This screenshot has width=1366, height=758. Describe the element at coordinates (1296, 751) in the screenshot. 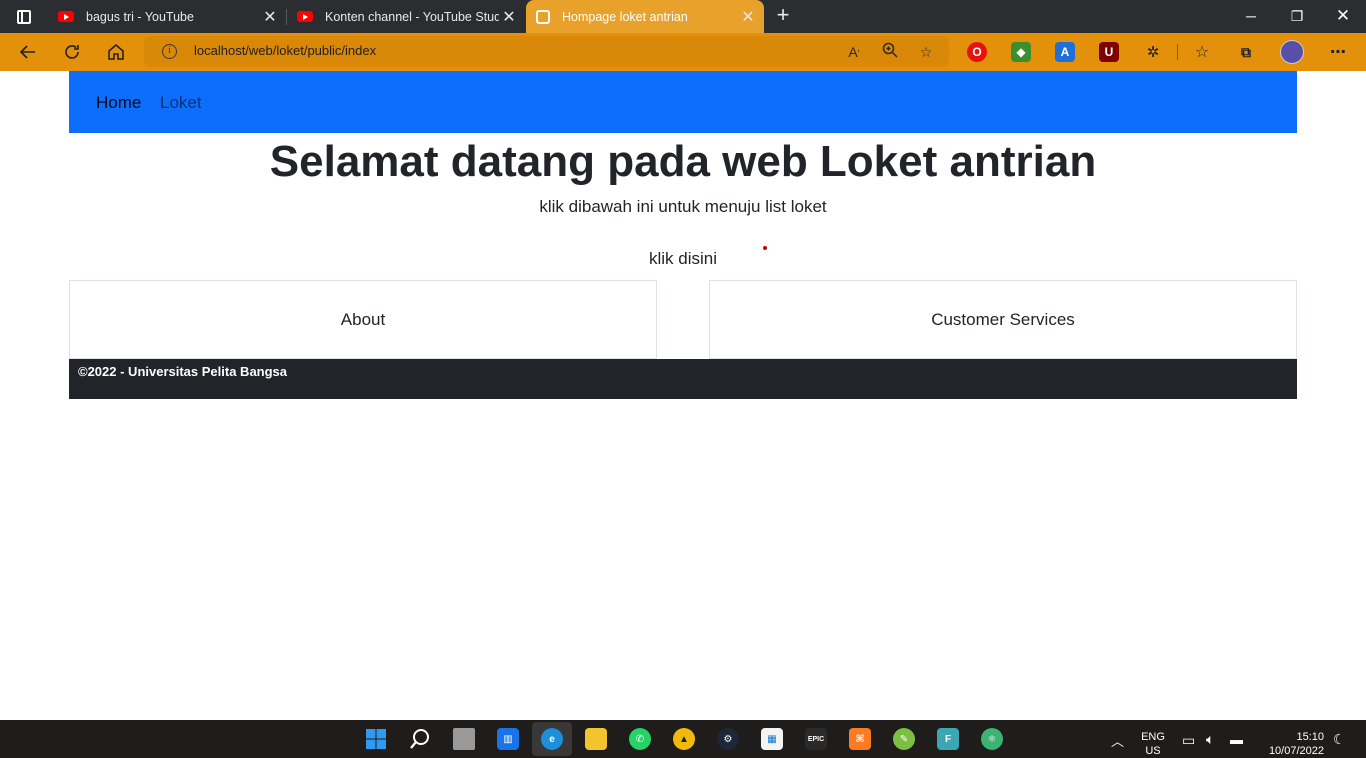

I see `clock-date: 10/07/2022` at that location.